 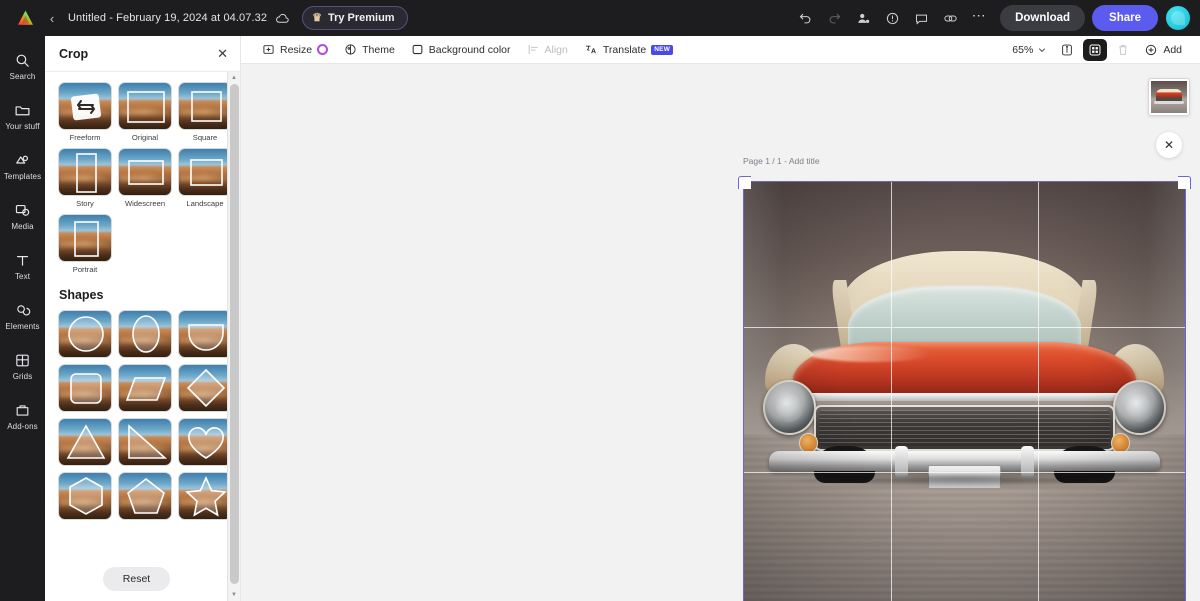 What do you see at coordinates (1178, 18) in the screenshot?
I see `avatar` at bounding box center [1178, 18].